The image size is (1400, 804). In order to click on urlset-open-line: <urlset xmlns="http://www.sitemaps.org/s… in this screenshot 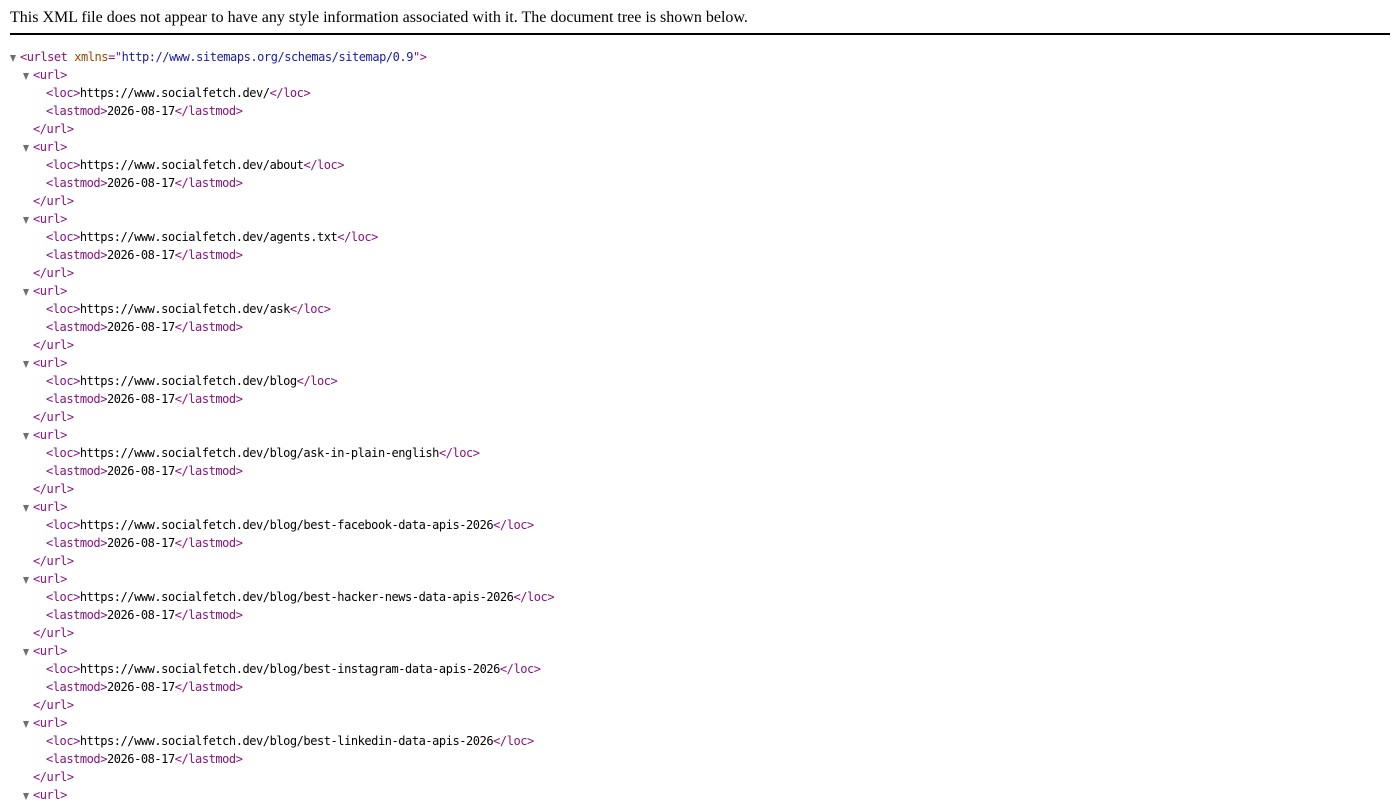, I will do `click(700, 57)`.